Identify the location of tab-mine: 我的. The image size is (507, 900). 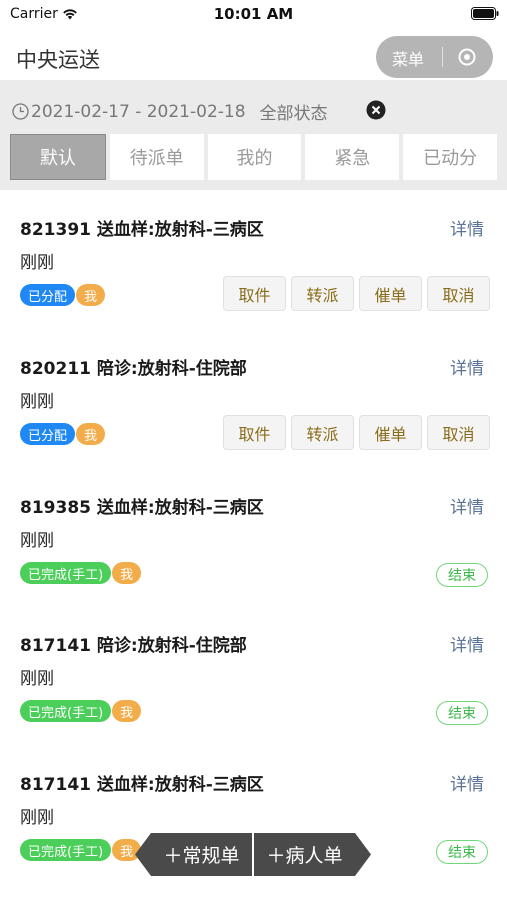
(254, 157).